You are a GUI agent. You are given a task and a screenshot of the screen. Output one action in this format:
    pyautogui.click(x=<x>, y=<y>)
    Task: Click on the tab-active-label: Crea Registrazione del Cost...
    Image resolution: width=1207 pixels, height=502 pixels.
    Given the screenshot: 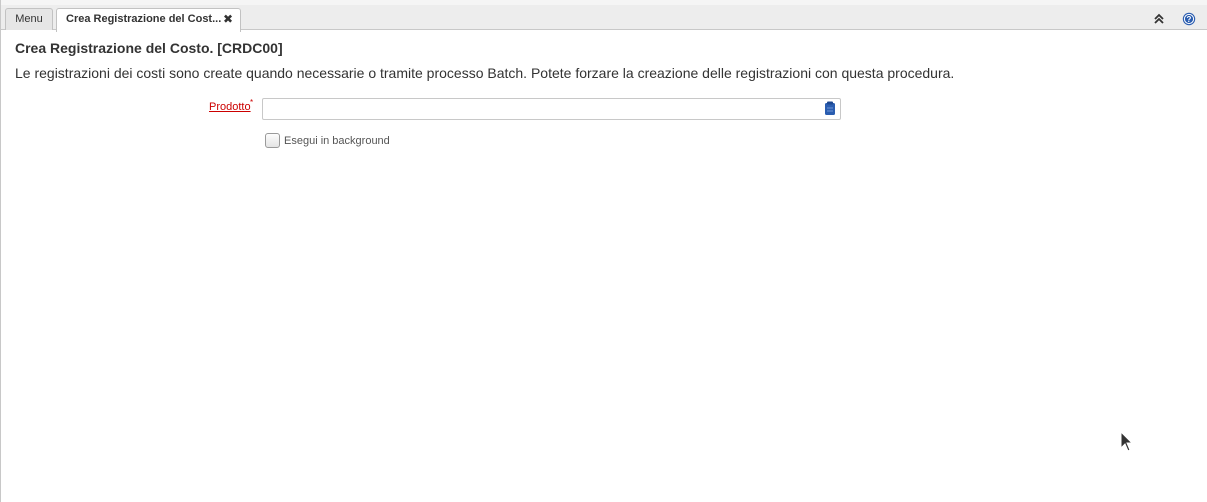 What is the action you would take?
    pyautogui.click(x=144, y=19)
    